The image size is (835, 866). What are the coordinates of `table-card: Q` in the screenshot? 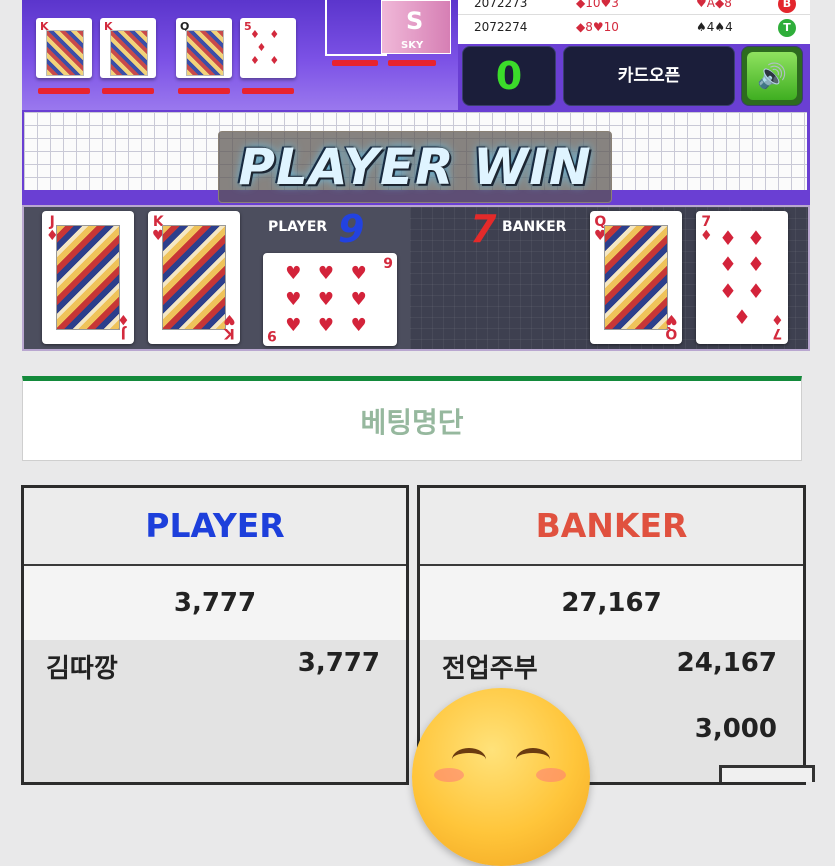 It's located at (204, 48).